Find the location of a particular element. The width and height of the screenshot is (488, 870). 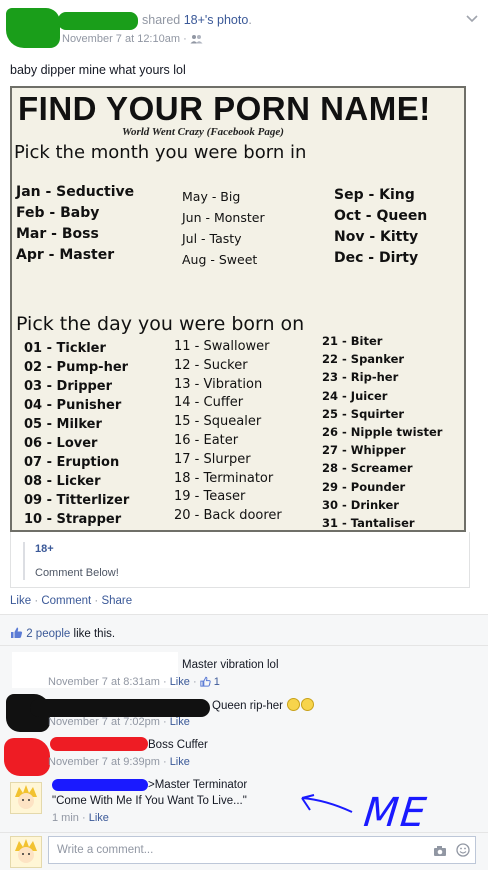

comment-3-avatar-scribble is located at coordinates (27, 757).